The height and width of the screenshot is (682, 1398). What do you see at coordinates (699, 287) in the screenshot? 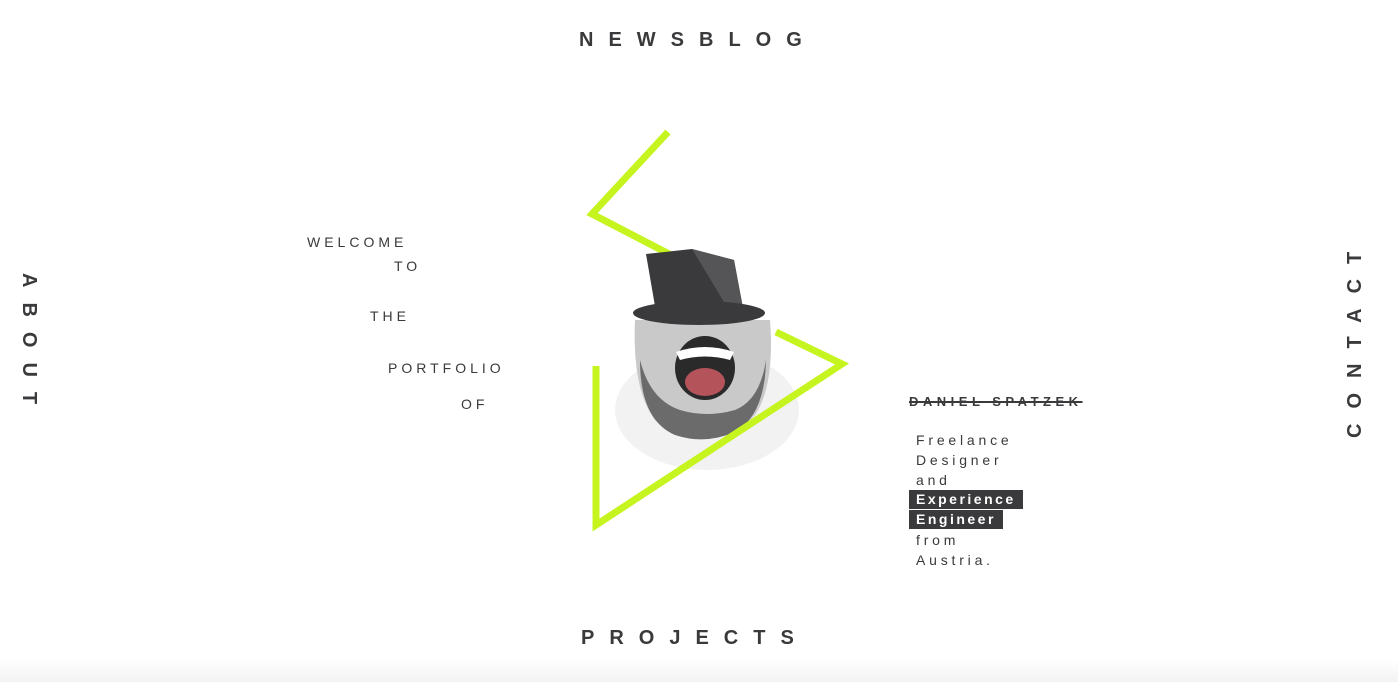
I see `top-hat` at bounding box center [699, 287].